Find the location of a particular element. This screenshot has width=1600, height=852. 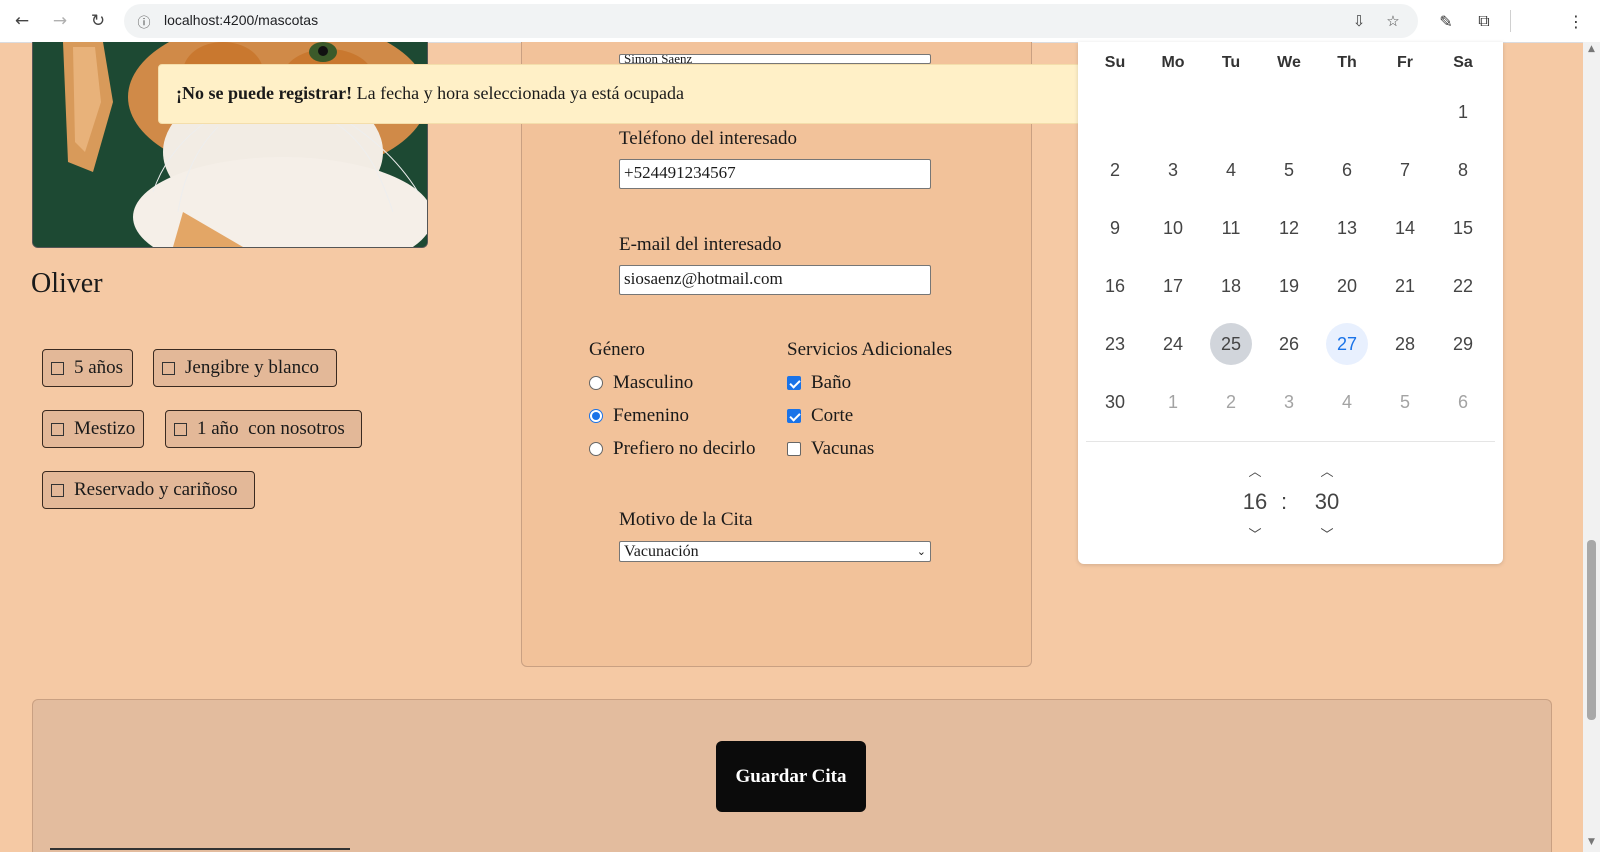

calendar-day: 18 is located at coordinates (1231, 286).